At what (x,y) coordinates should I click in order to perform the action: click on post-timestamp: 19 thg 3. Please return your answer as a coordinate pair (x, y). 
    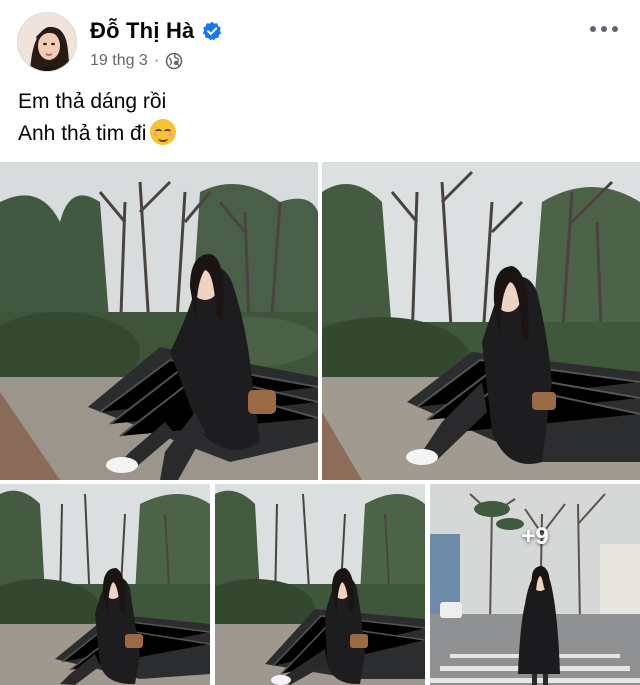
    Looking at the image, I should click on (119, 61).